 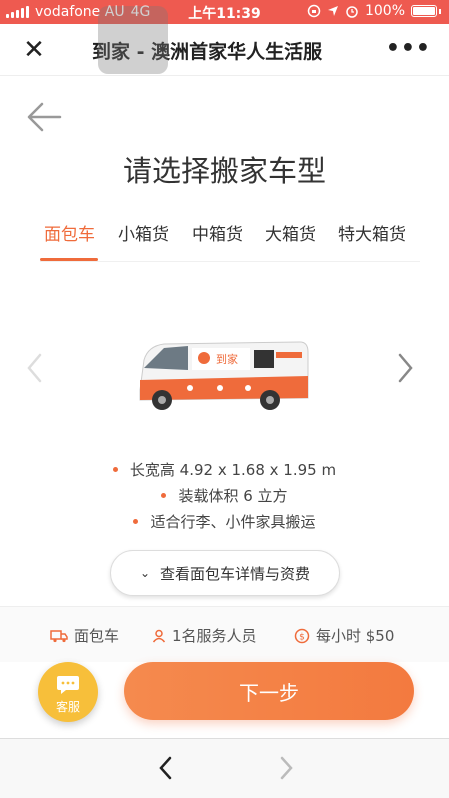 I want to click on summary-staff: 1名服务人员, so click(x=204, y=635).